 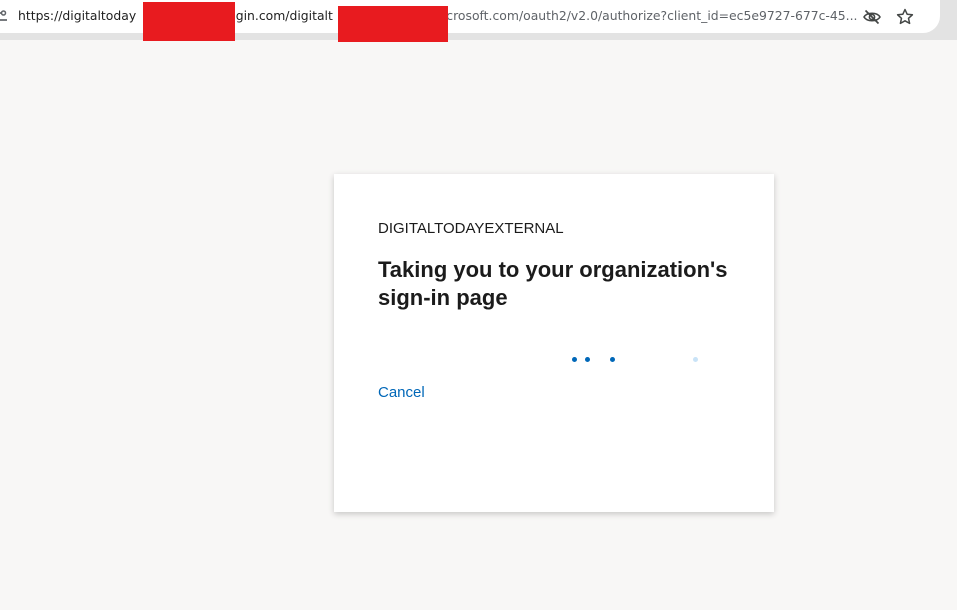 I want to click on site-info-icon, so click(x=4, y=17).